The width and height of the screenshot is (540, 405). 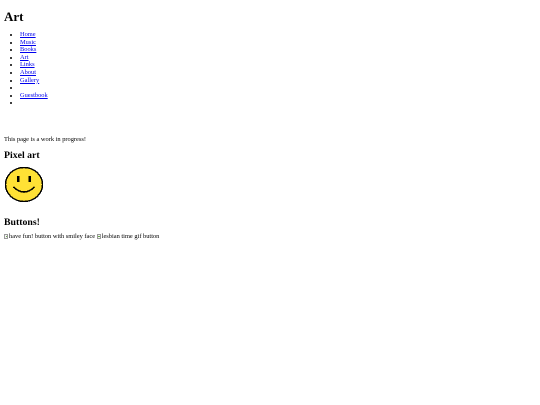 What do you see at coordinates (27, 64) in the screenshot?
I see `nav-link-links: Links` at bounding box center [27, 64].